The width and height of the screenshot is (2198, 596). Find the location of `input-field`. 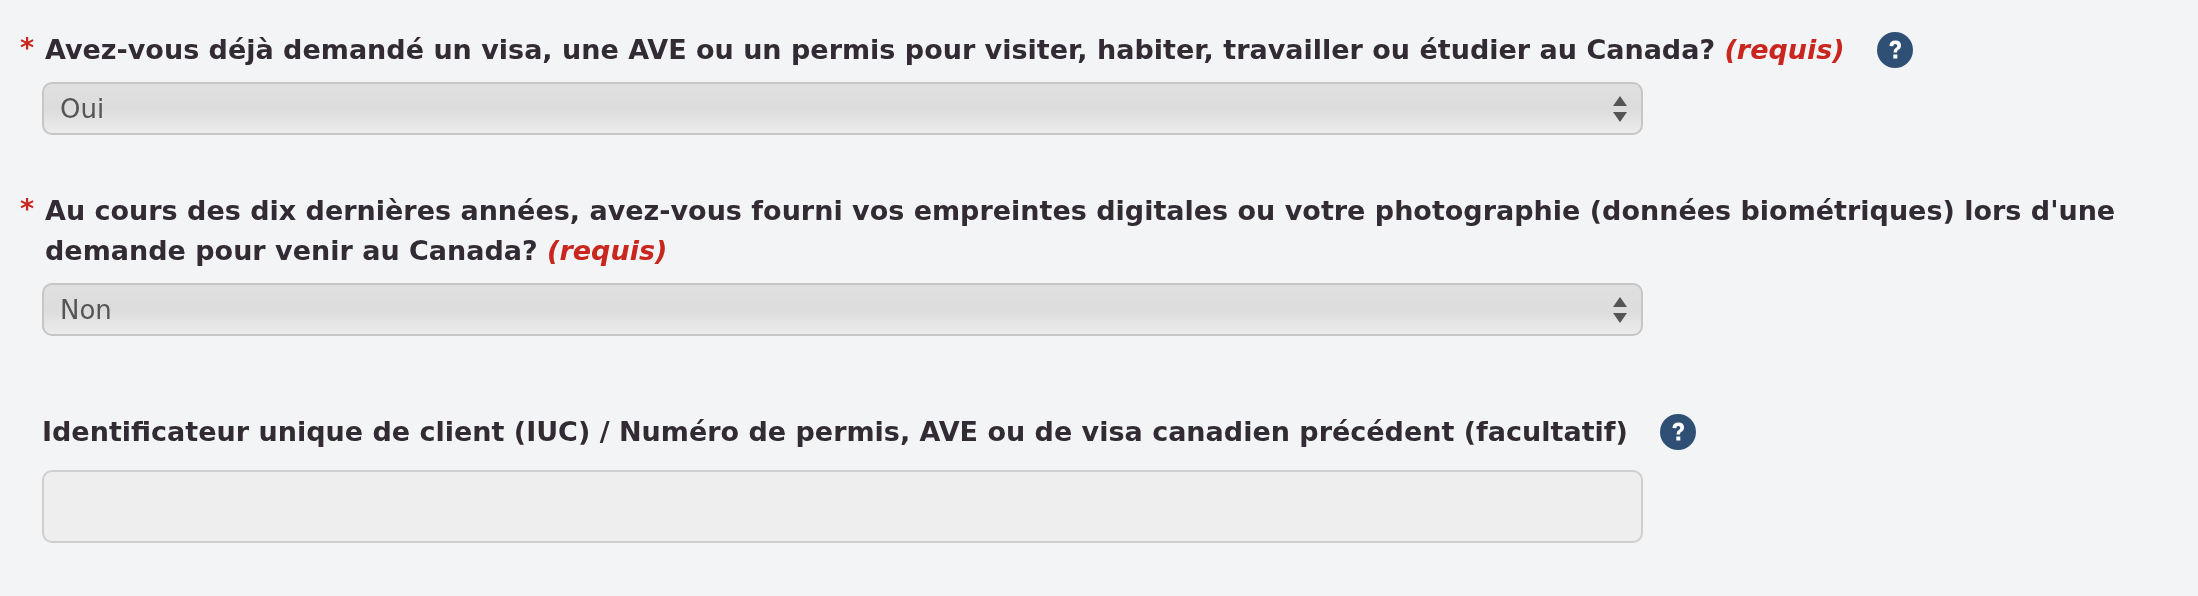

input-field is located at coordinates (842, 506).